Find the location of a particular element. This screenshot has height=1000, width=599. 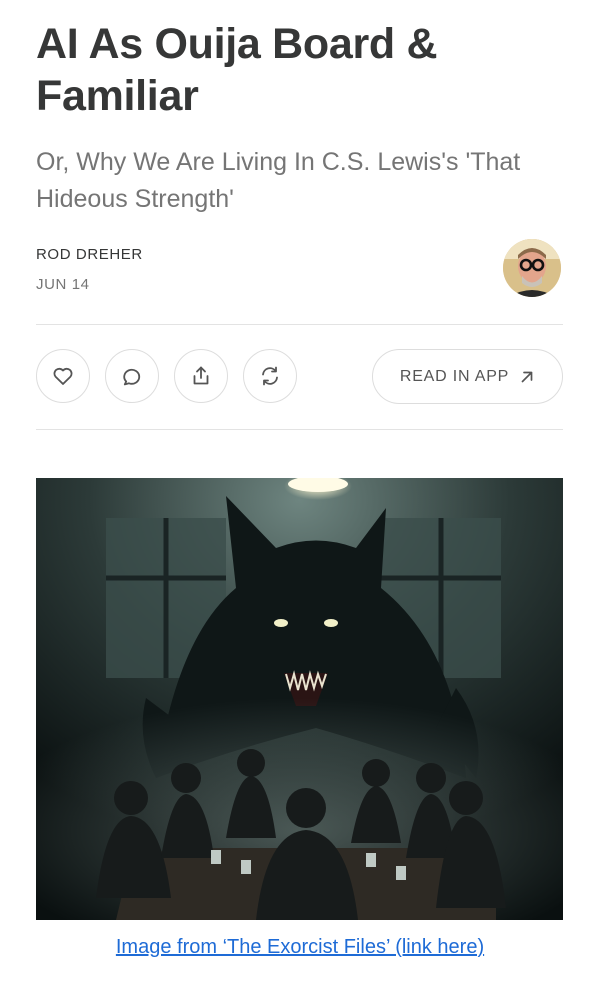

restack-button is located at coordinates (270, 376).